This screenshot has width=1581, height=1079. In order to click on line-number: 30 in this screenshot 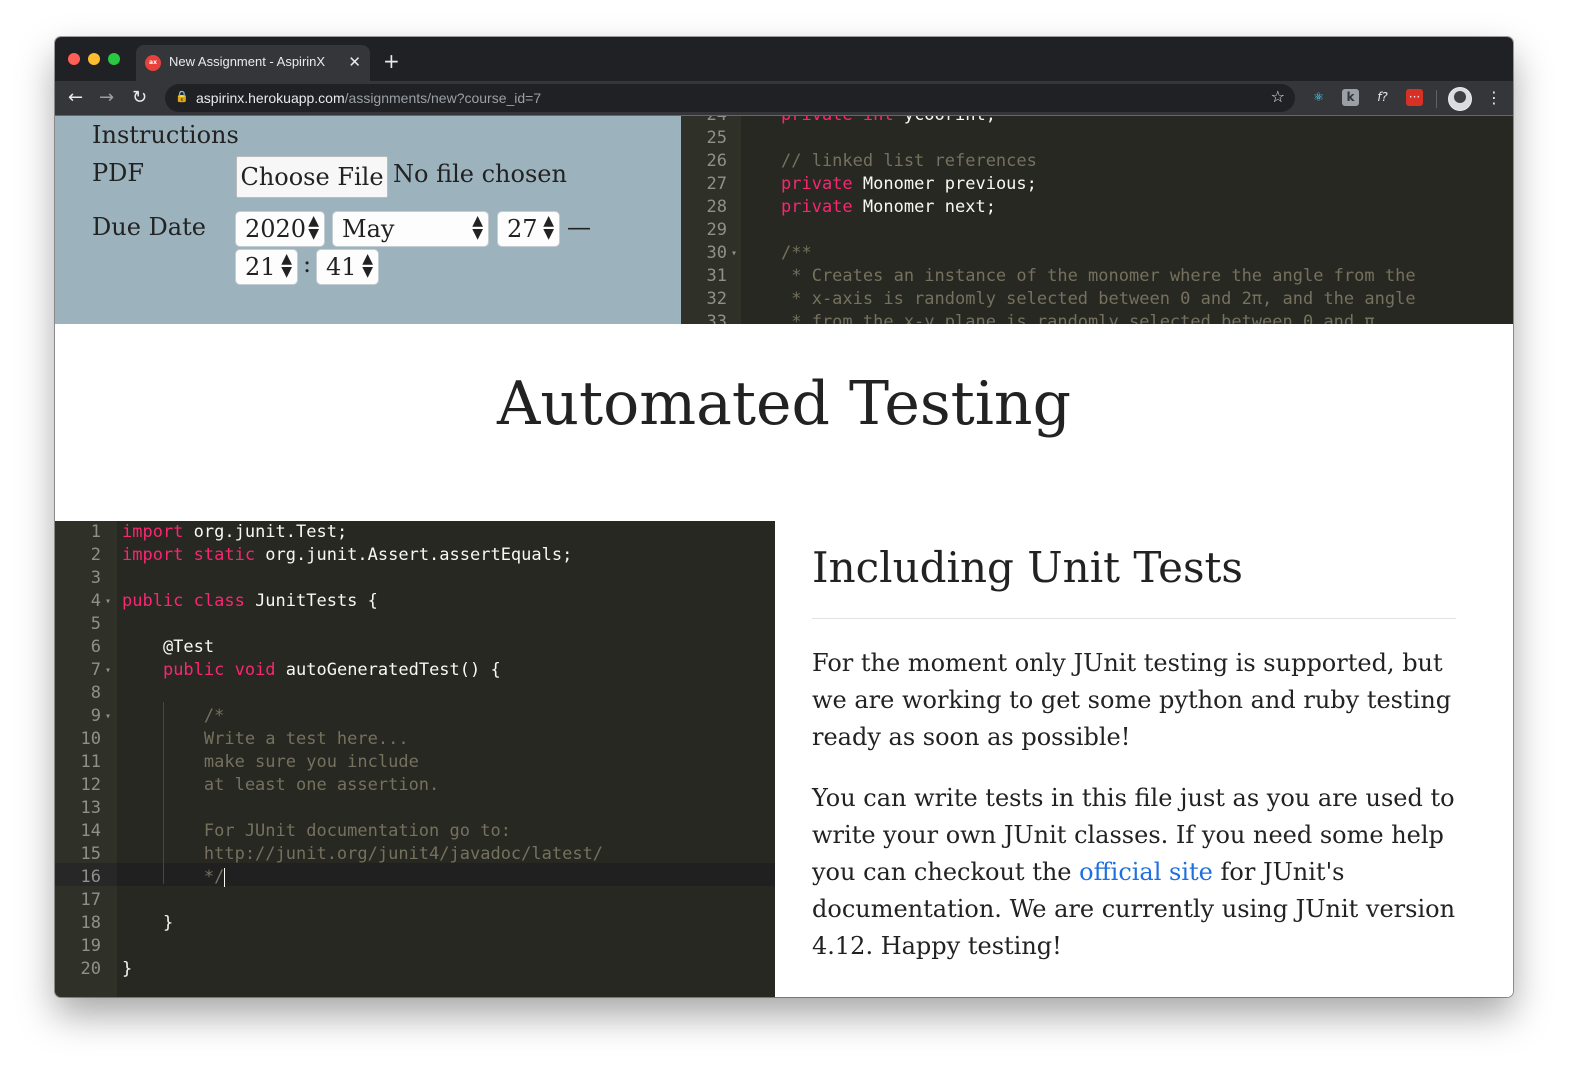, I will do `click(716, 253)`.